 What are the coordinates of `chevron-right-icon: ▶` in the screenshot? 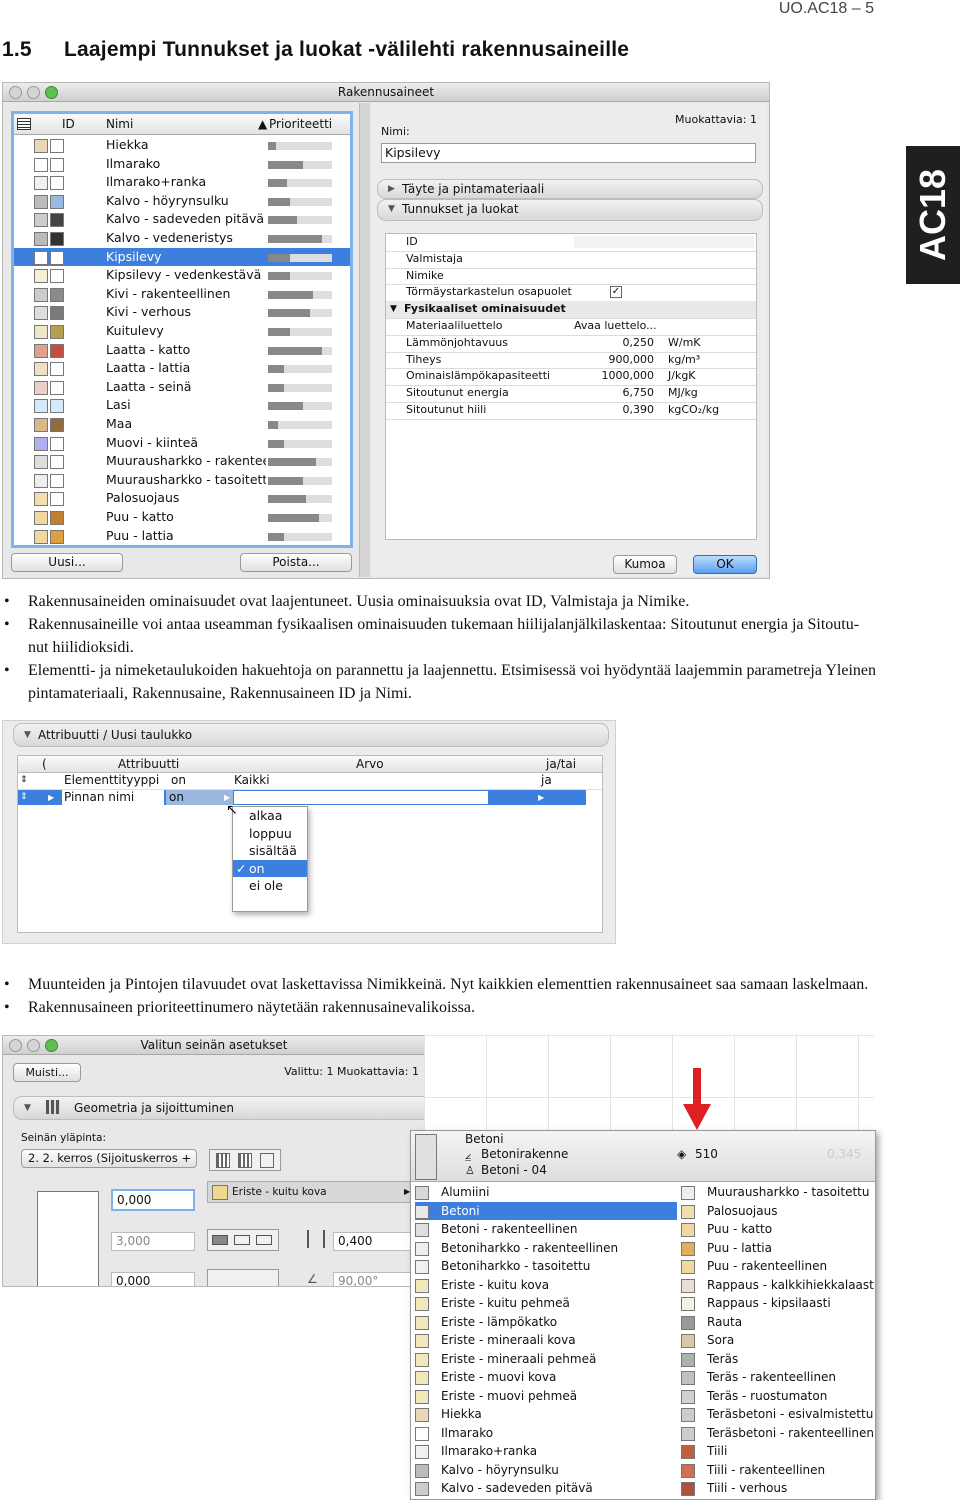 It's located at (51, 797).